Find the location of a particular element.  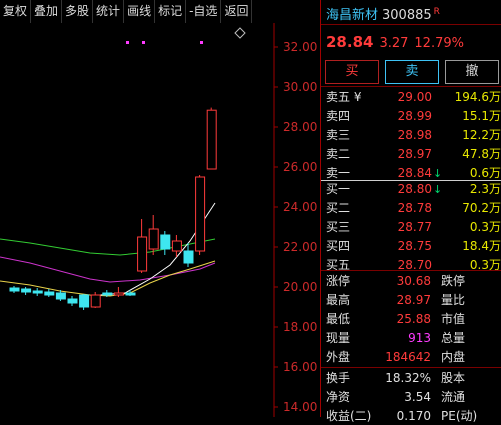

stat-row: 现量 913 总量 is located at coordinates (411, 338).